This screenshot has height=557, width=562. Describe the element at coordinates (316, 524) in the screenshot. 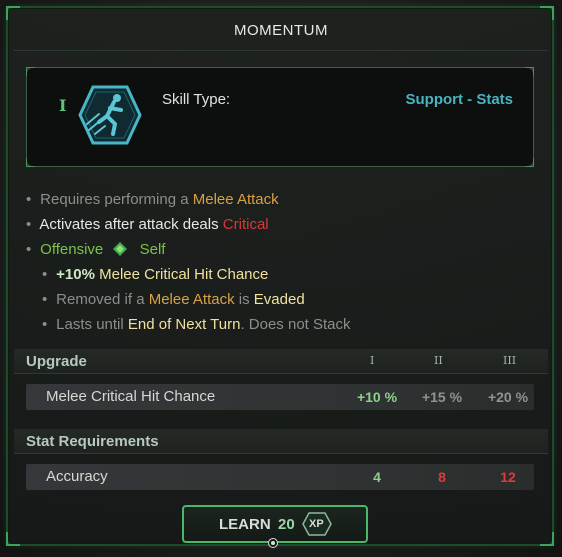

I see `xp-currency-label: XP` at that location.